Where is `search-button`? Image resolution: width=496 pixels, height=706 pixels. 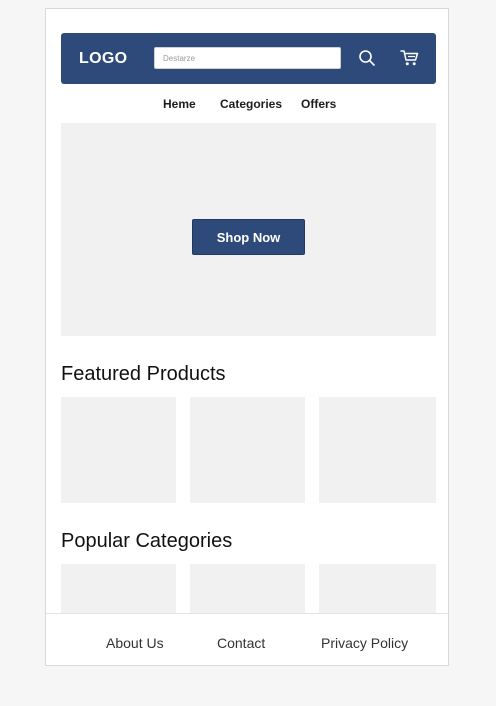
search-button is located at coordinates (367, 58).